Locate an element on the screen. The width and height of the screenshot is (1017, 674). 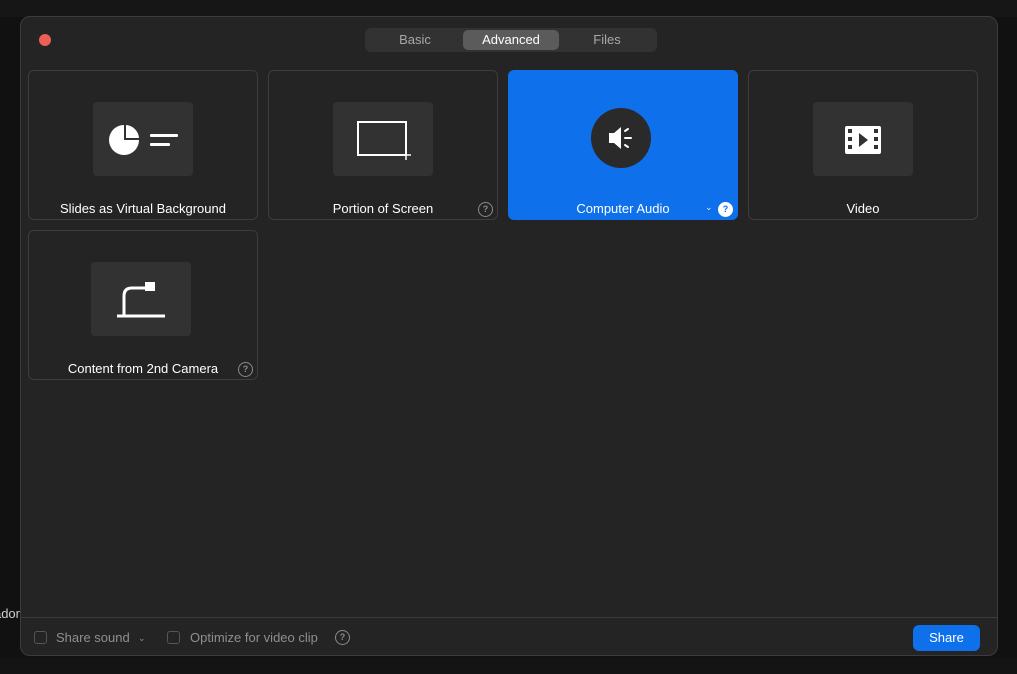
selection-rectangle-icon is located at coordinates (384, 140).